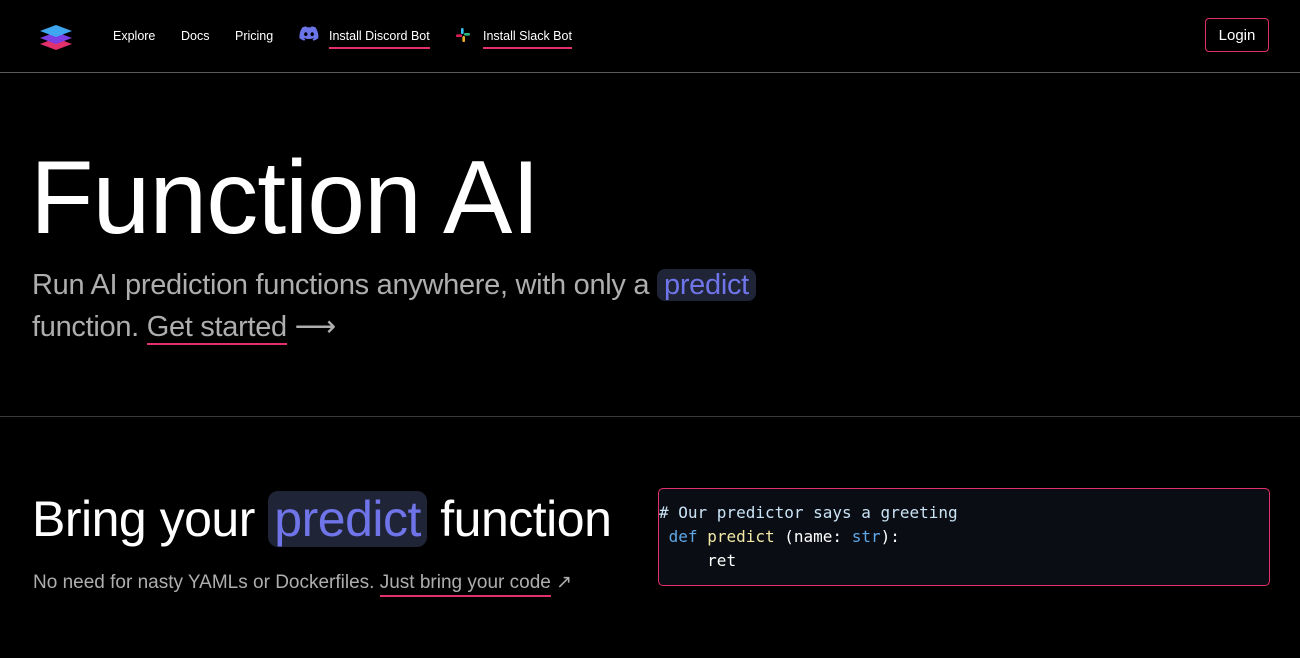 This screenshot has height=658, width=1300. Describe the element at coordinates (866, 536) in the screenshot. I see `code-param-type: str` at that location.